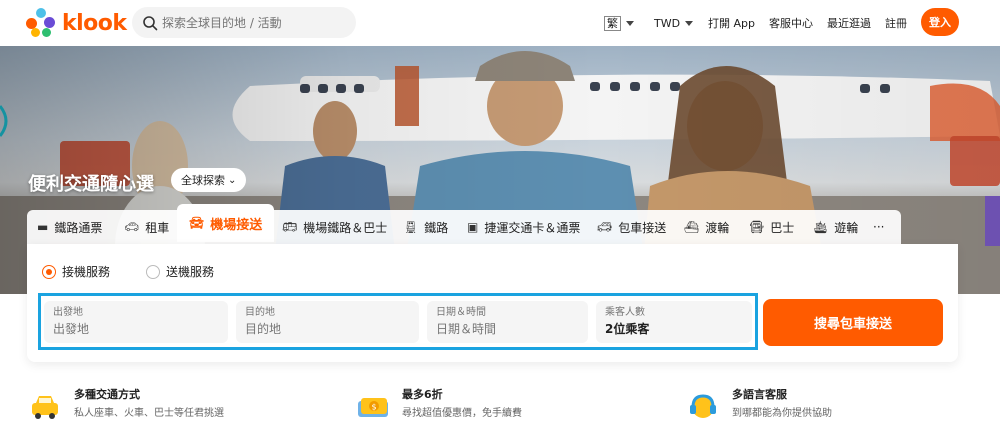 The image size is (1000, 436). What do you see at coordinates (263, 329) in the screenshot?
I see `to-placeholder: 目的地` at bounding box center [263, 329].